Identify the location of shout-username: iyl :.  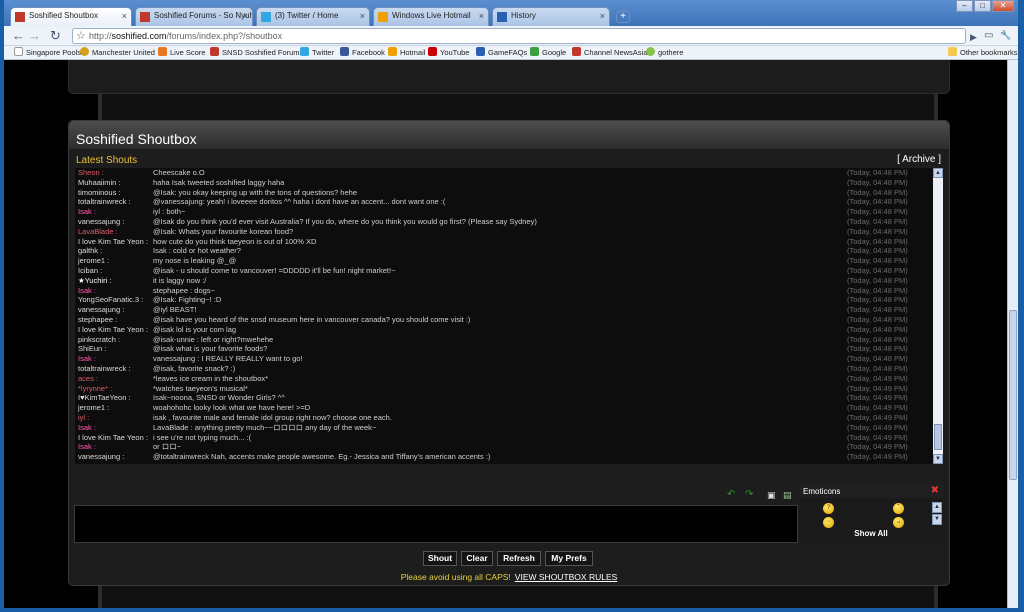
(83, 418).